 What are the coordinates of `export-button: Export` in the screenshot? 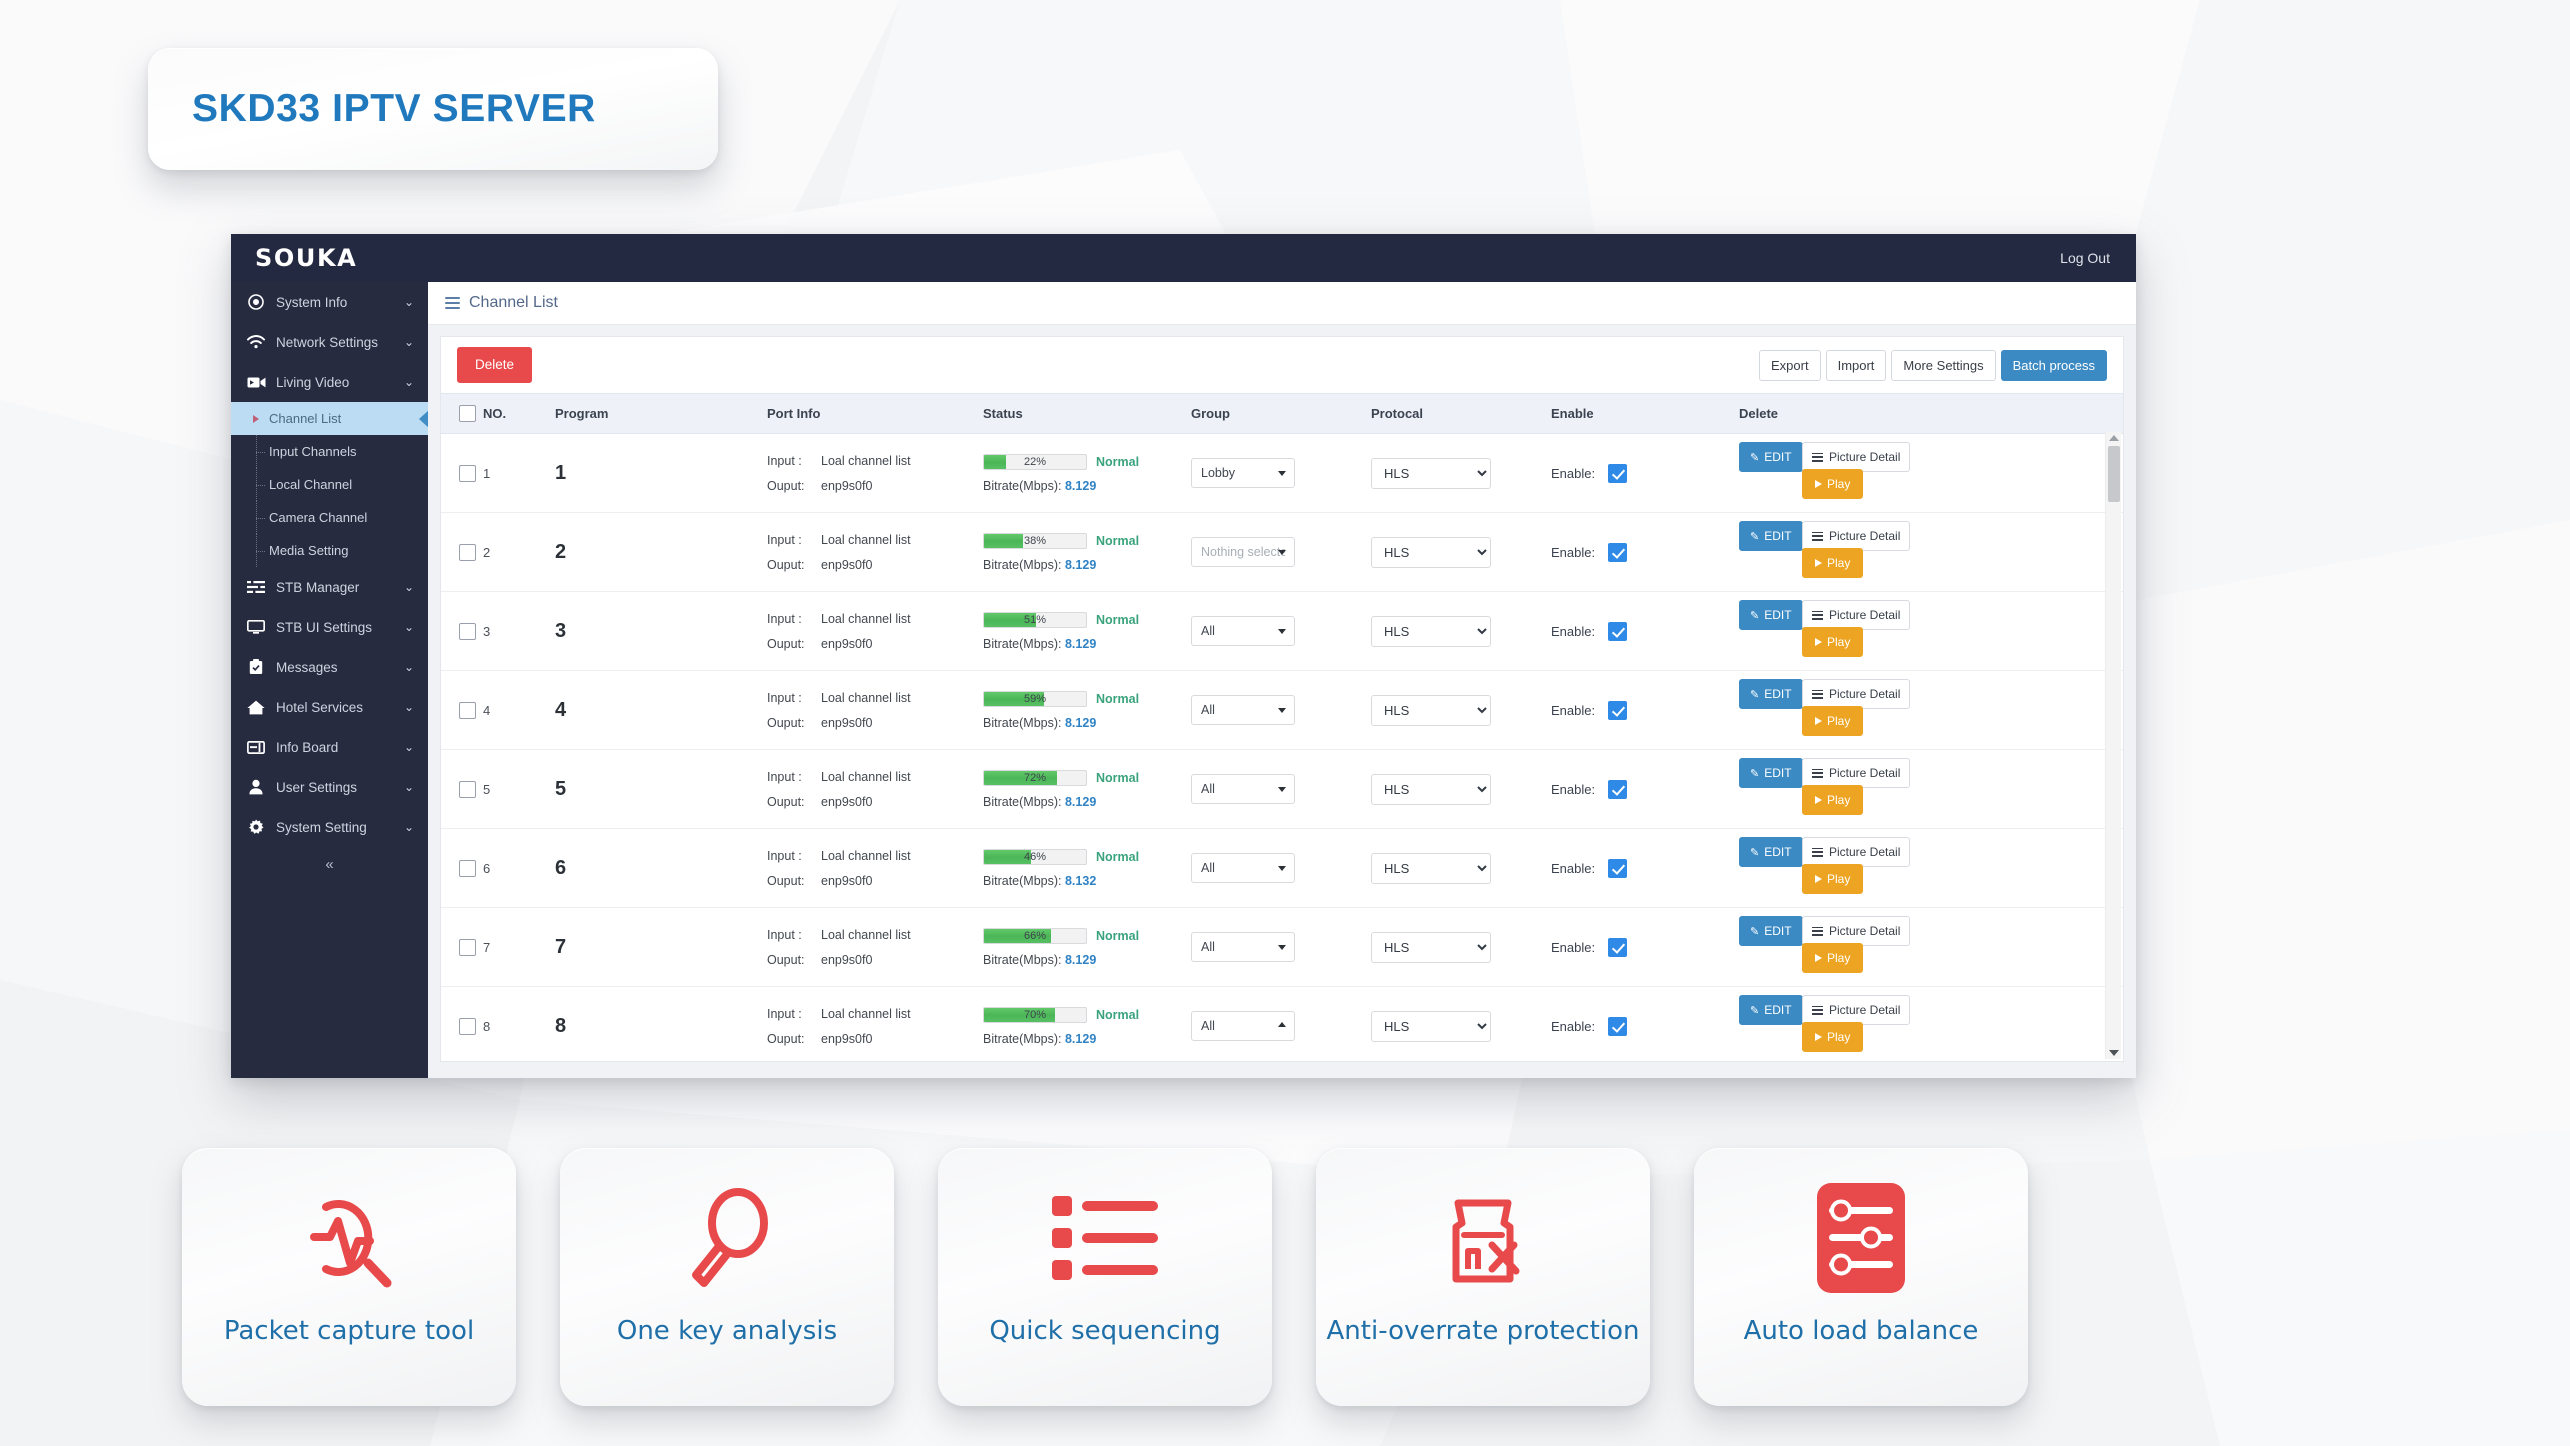 It's located at (1790, 365).